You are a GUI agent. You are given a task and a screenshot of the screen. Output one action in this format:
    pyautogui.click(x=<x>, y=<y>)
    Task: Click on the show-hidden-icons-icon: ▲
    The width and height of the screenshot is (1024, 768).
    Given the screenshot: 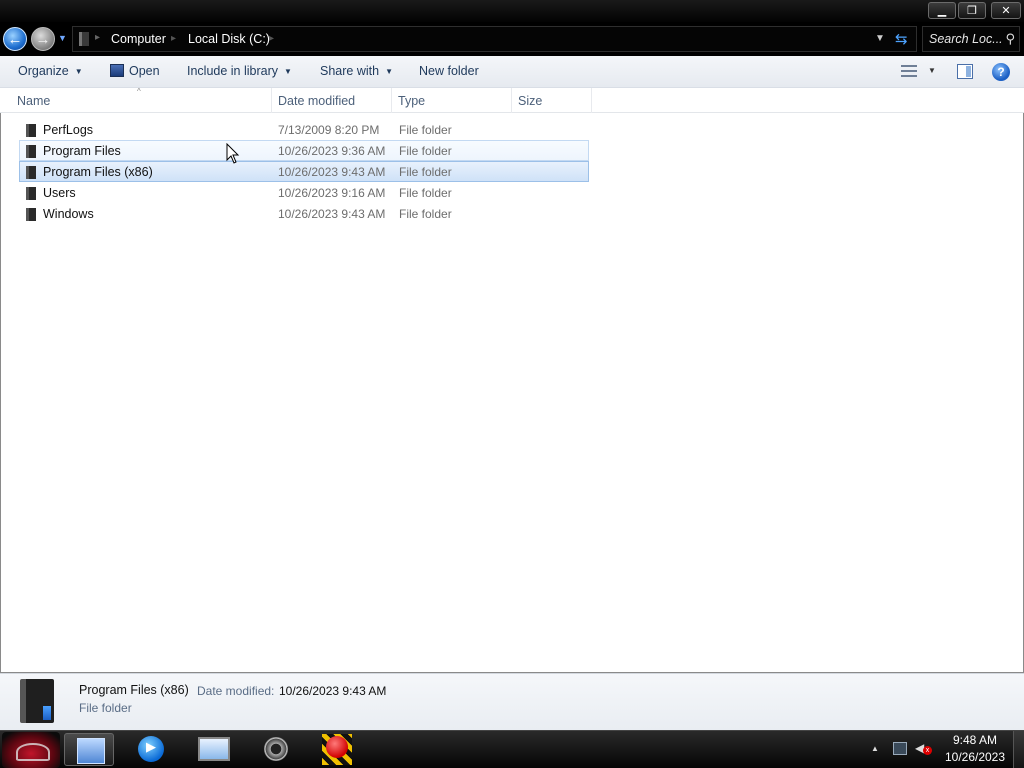 What is the action you would take?
    pyautogui.click(x=875, y=748)
    